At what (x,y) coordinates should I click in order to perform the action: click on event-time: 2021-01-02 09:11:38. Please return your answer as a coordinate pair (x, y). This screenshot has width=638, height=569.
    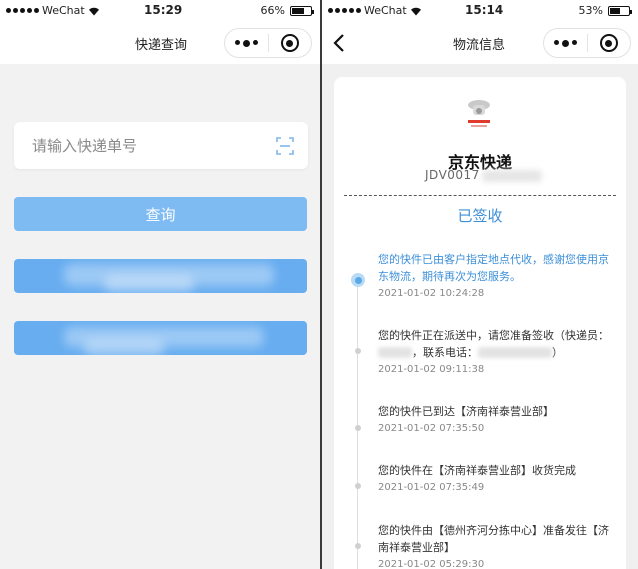
    Looking at the image, I should click on (431, 369).